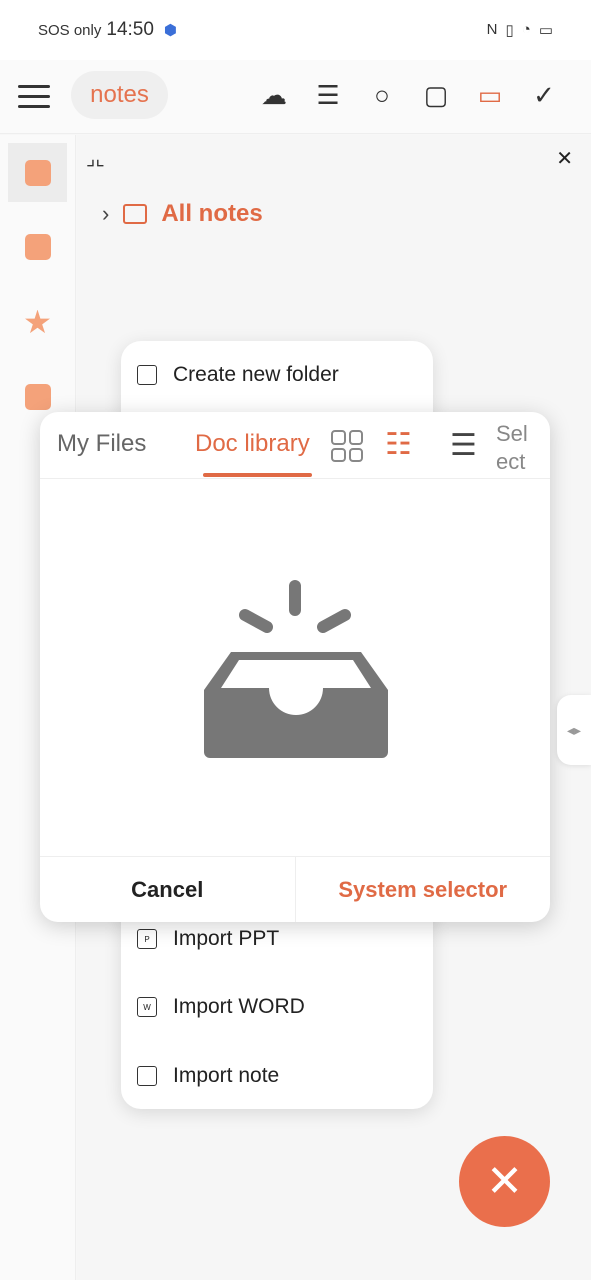  What do you see at coordinates (347, 446) in the screenshot?
I see `grid-view-icon` at bounding box center [347, 446].